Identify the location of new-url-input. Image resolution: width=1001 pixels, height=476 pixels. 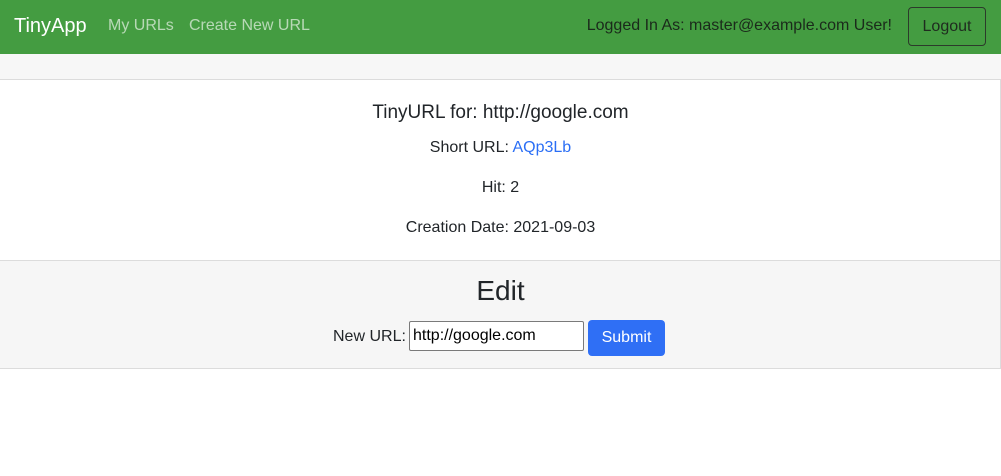
(496, 336).